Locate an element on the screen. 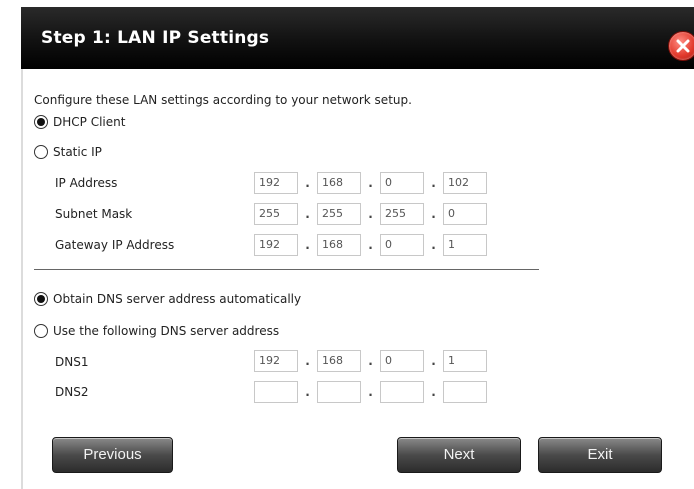 Image resolution: width=694 pixels, height=489 pixels. subnet-mask-label: Subnet Mask is located at coordinates (94, 214).